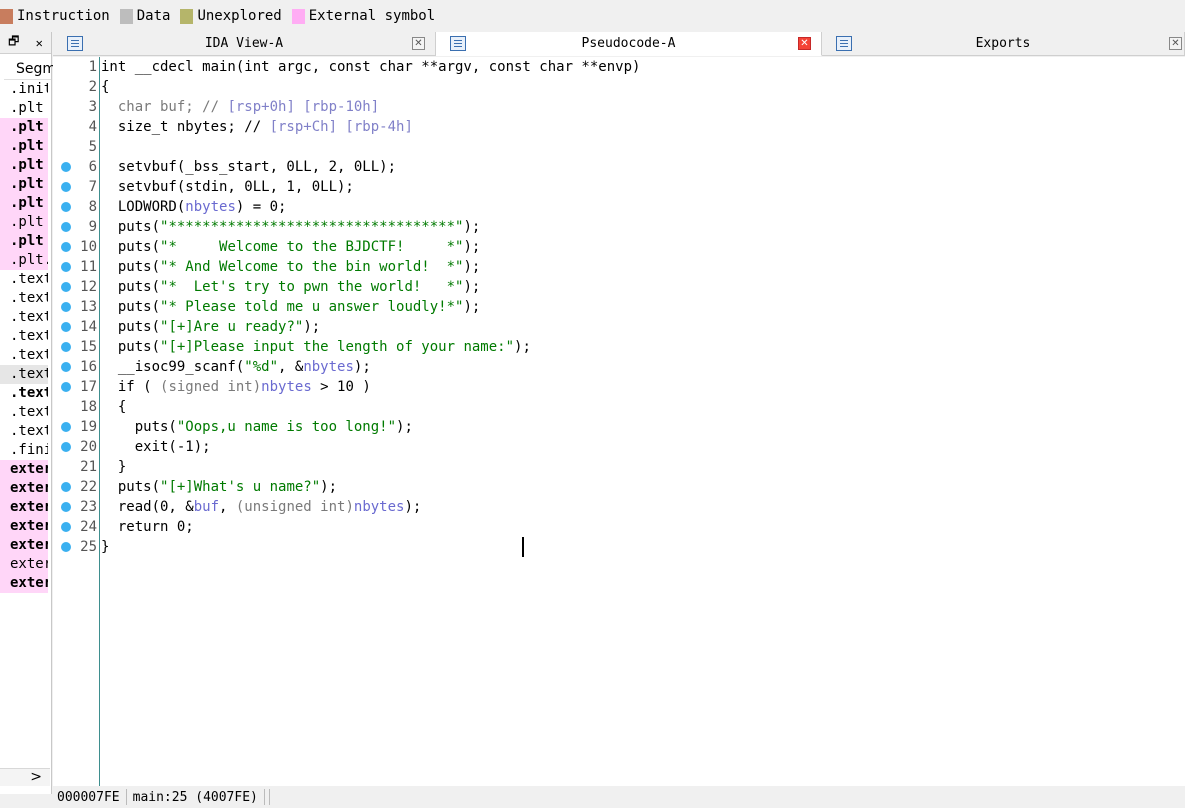  I want to click on code-text: return 0;, so click(147, 527).